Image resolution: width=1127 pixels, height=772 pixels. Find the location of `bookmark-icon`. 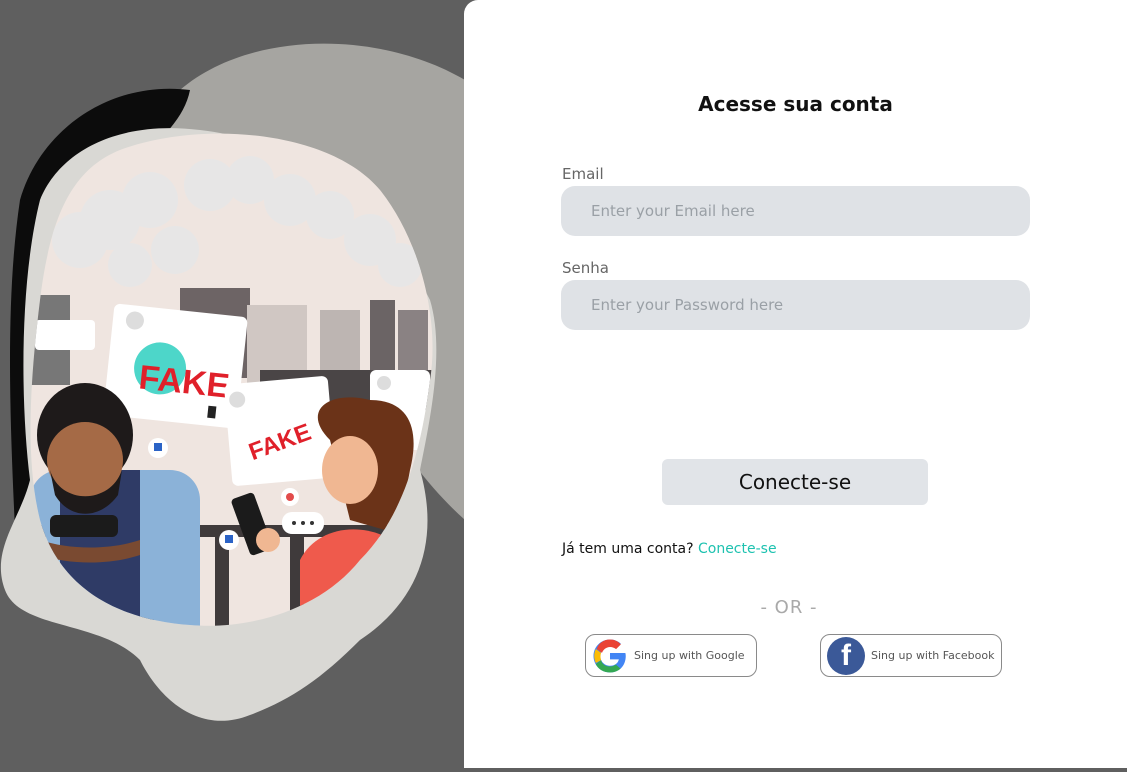

bookmark-icon is located at coordinates (212, 412).